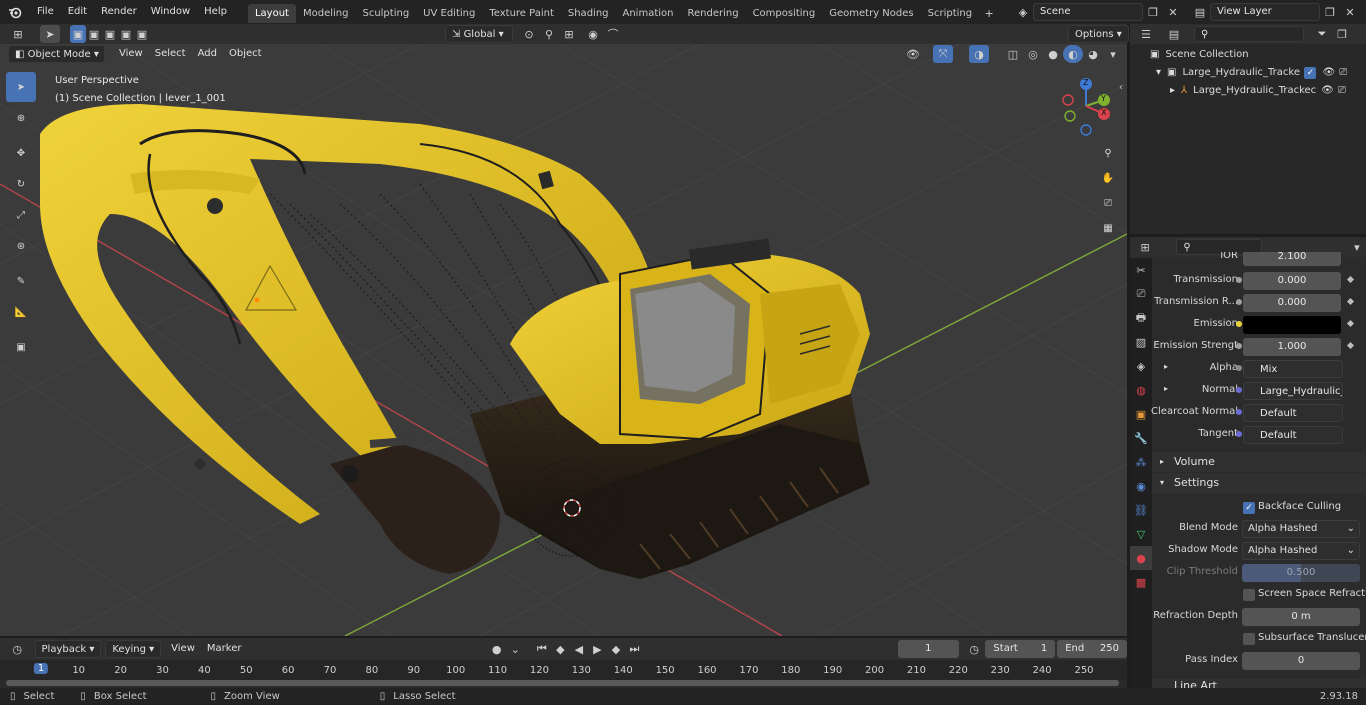 The width and height of the screenshot is (1366, 705). What do you see at coordinates (78, 34) in the screenshot?
I see `select-mode-new-icon: ▣` at bounding box center [78, 34].